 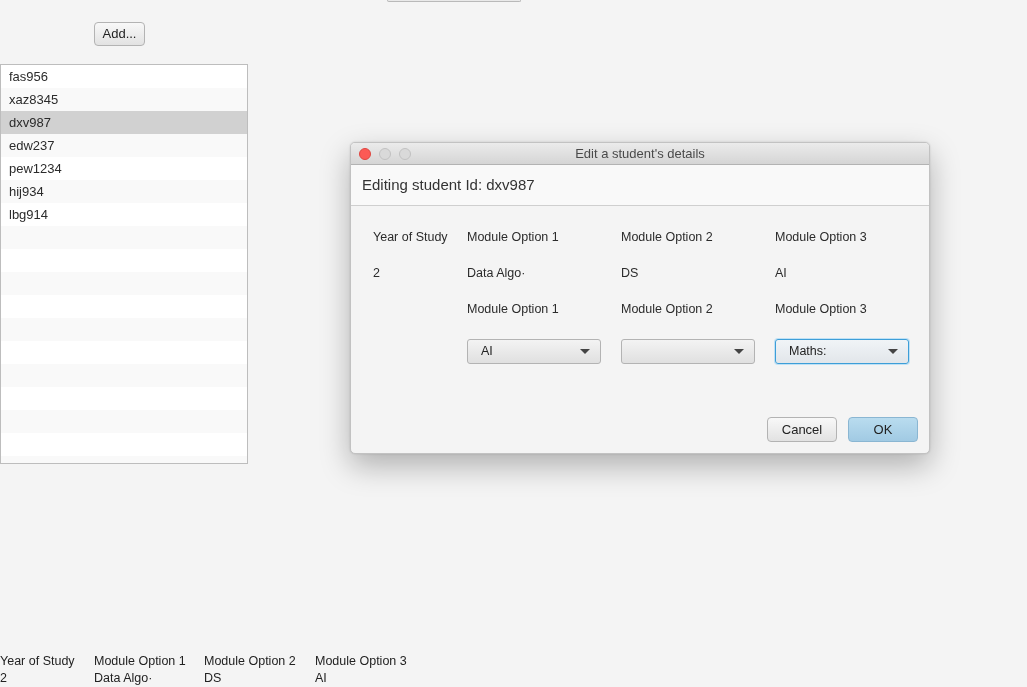 I want to click on list-item: hij934, so click(x=124, y=191).